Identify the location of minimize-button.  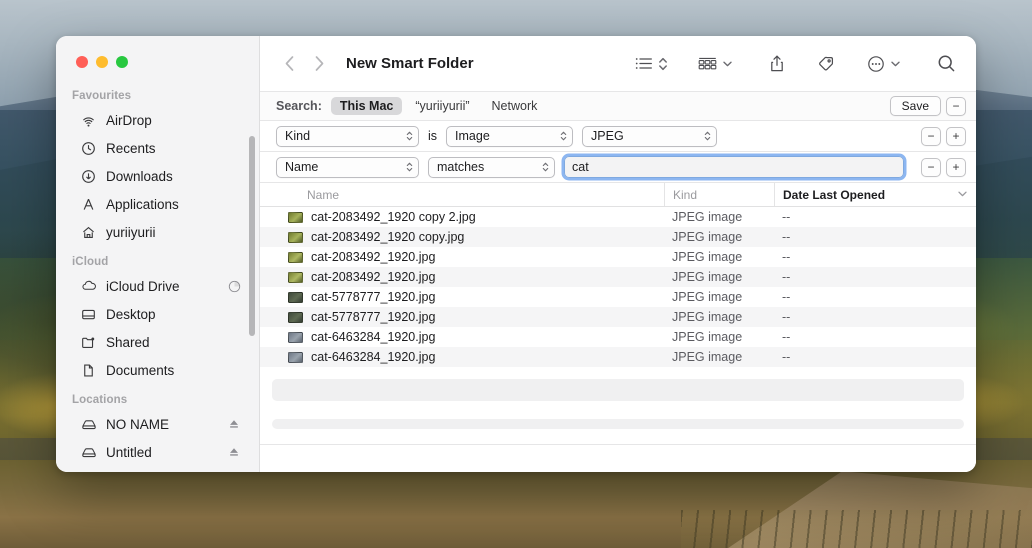
(102, 62).